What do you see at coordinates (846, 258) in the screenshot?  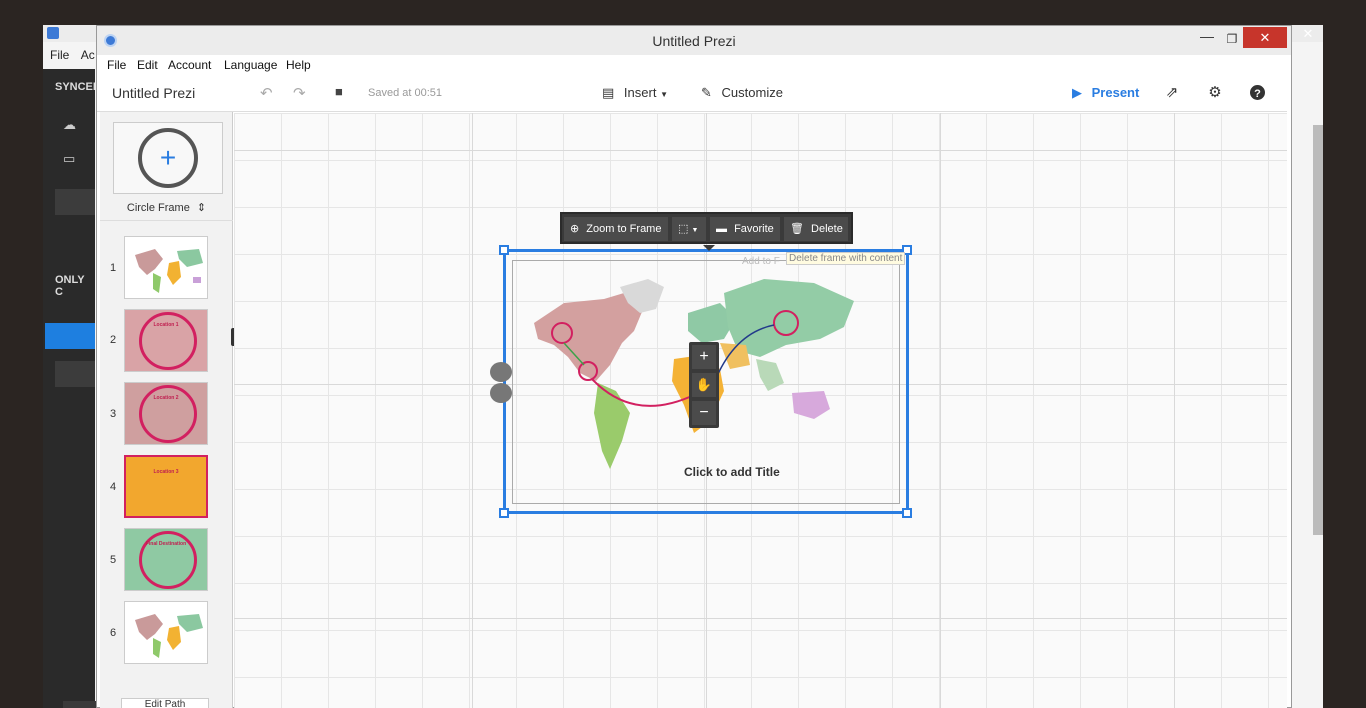 I see `delete-tooltip: Delete frame with content` at bounding box center [846, 258].